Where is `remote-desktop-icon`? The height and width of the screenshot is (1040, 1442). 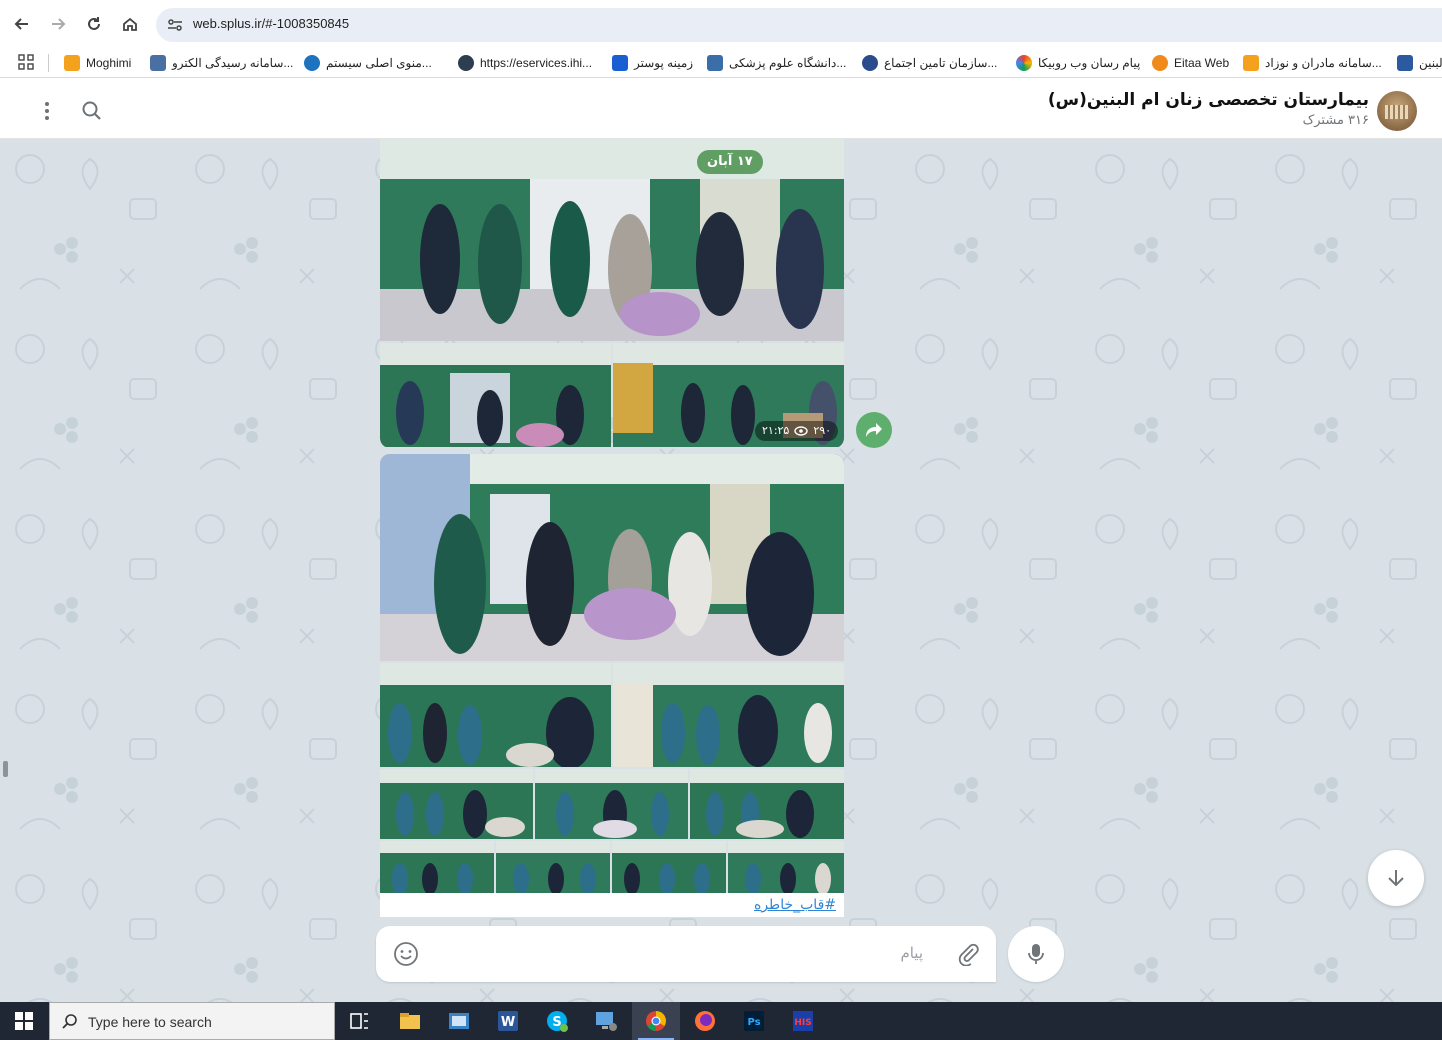 remote-desktop-icon is located at coordinates (606, 1021).